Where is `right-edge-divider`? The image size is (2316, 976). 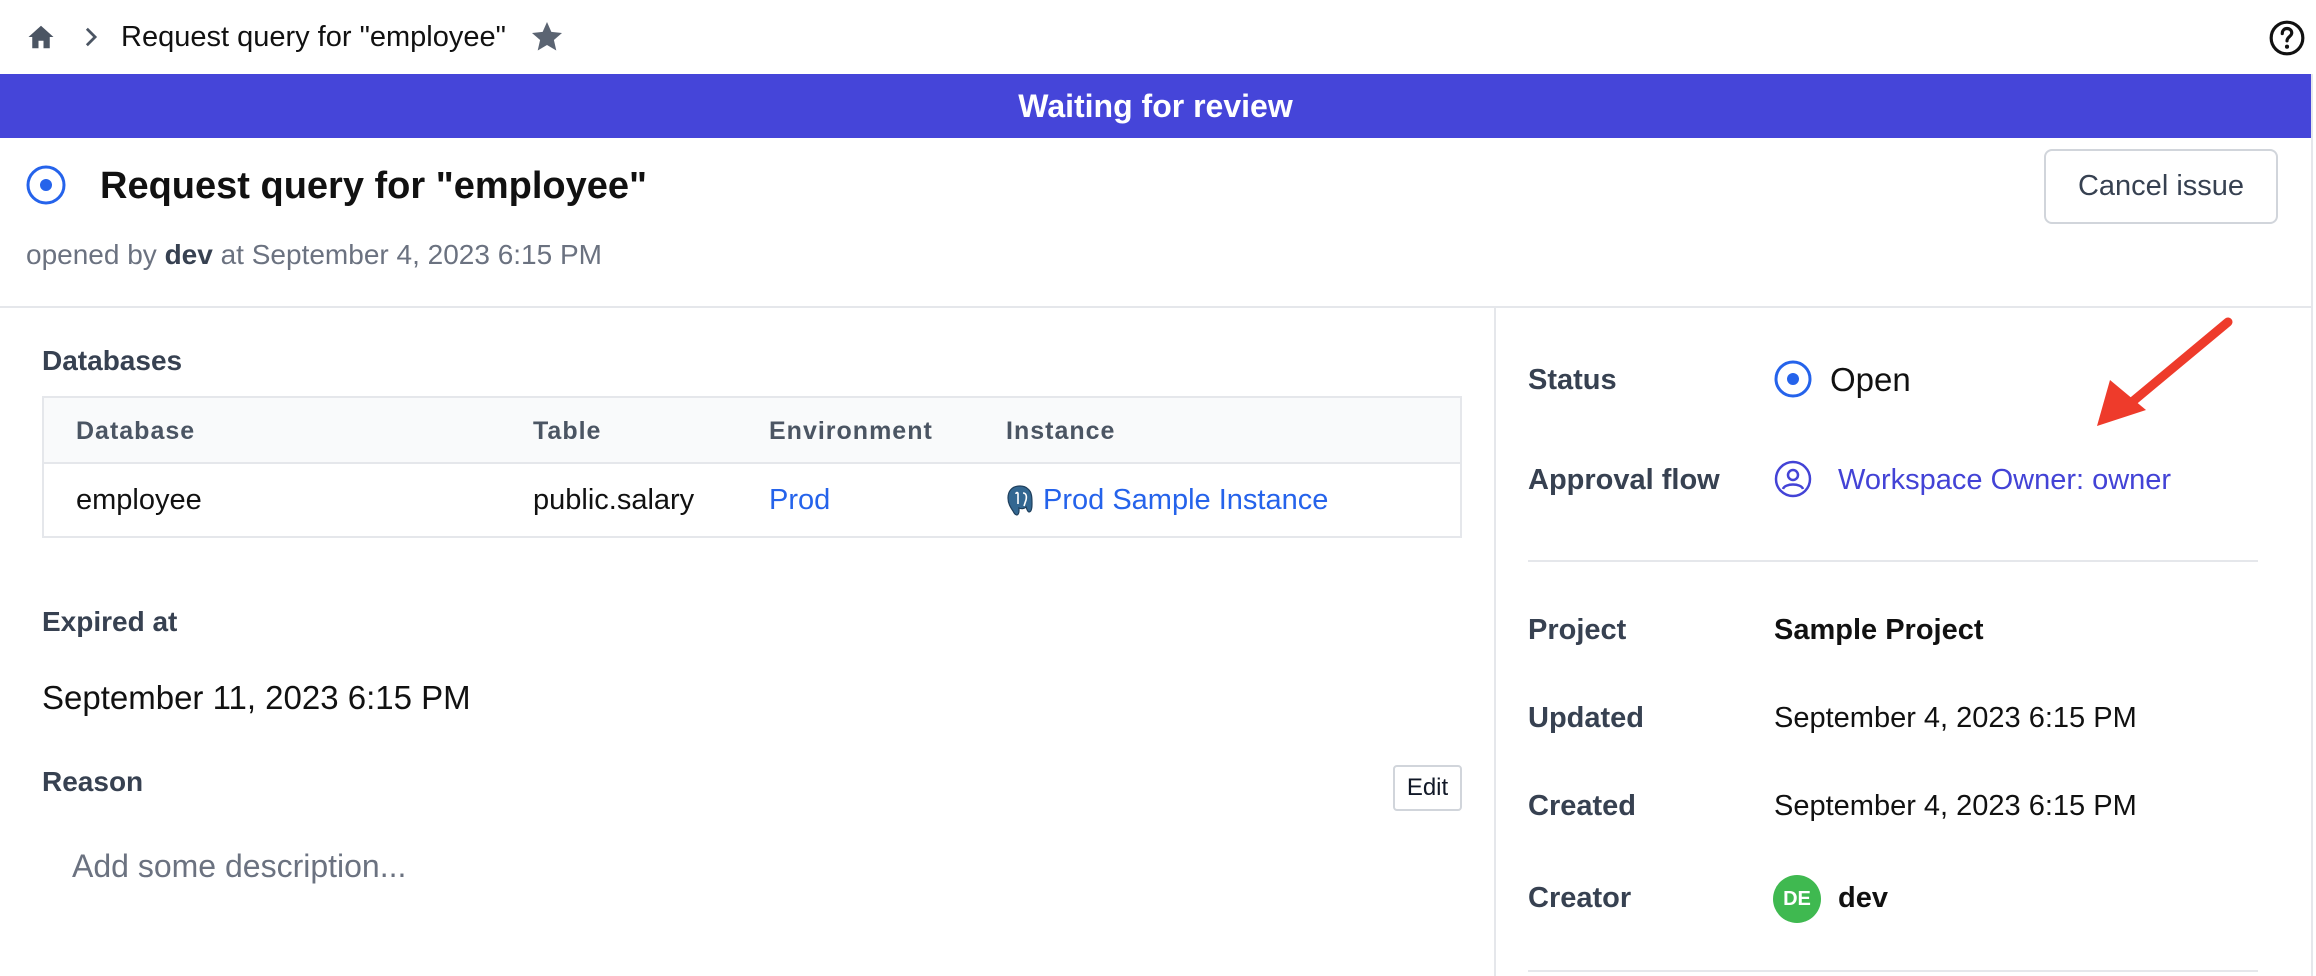 right-edge-divider is located at coordinates (2312, 525).